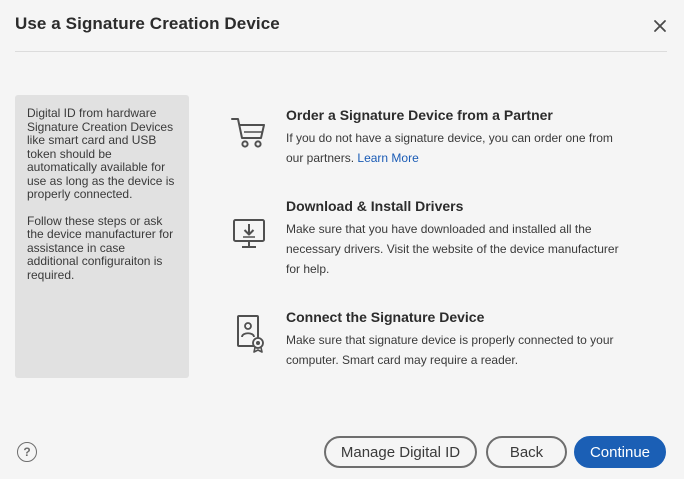 This screenshot has height=479, width=684. What do you see at coordinates (27, 452) in the screenshot?
I see `help-icon: ?` at bounding box center [27, 452].